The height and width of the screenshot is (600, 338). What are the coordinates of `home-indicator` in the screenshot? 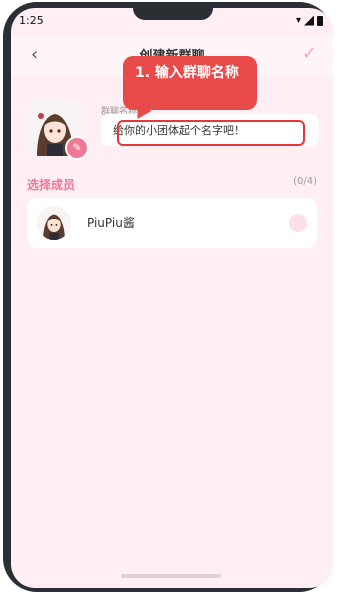 It's located at (171, 576).